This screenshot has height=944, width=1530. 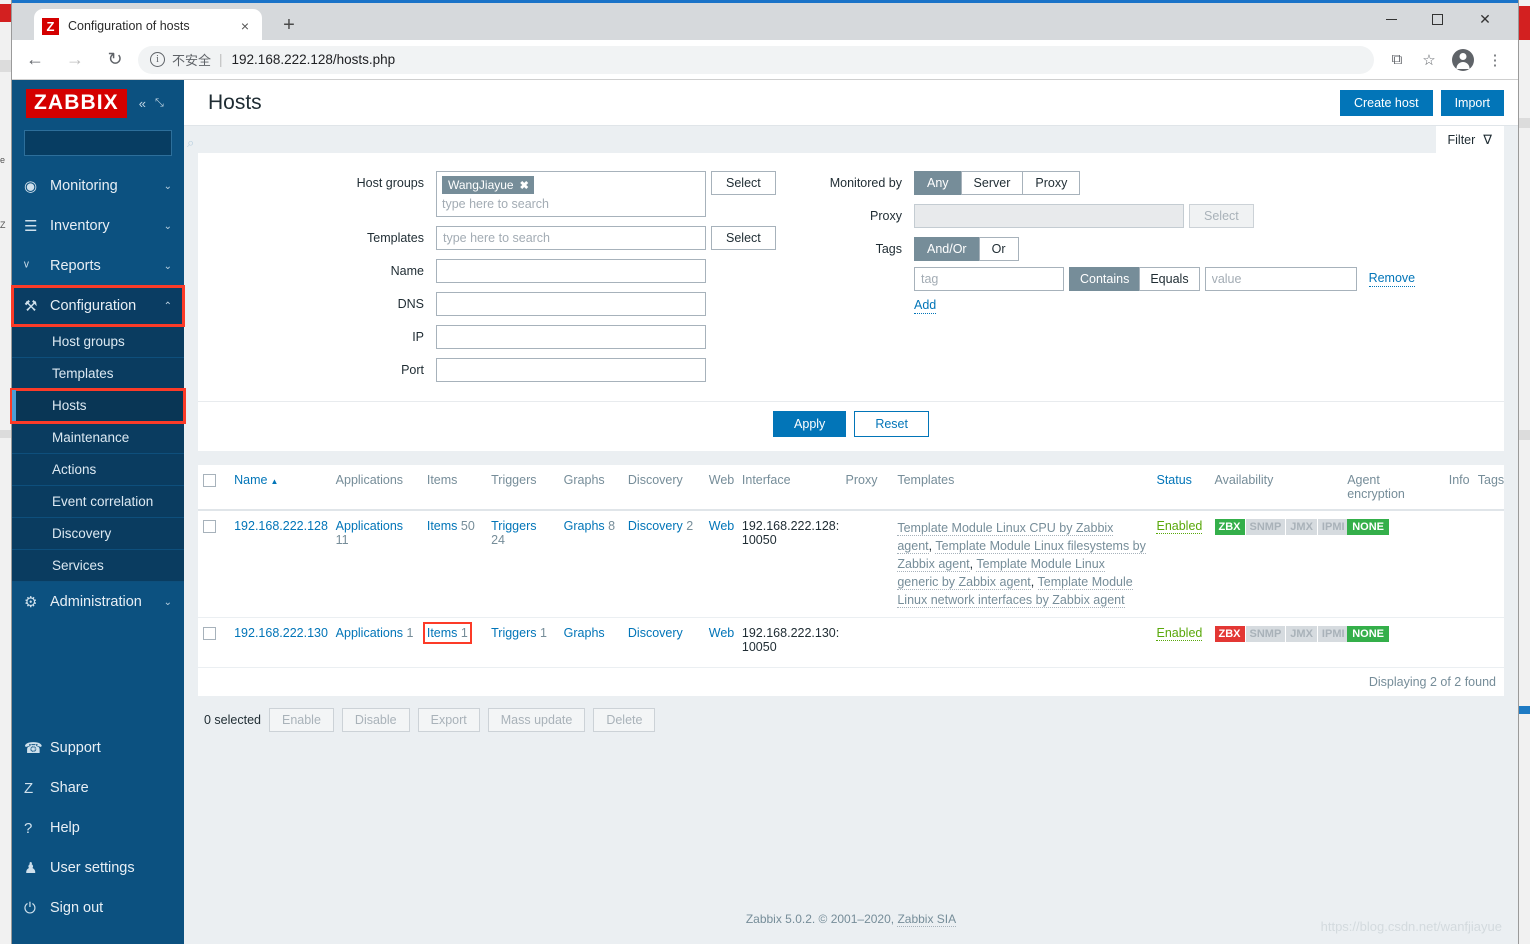 What do you see at coordinates (1392, 279) in the screenshot?
I see `tag-remove-link: Remove` at bounding box center [1392, 279].